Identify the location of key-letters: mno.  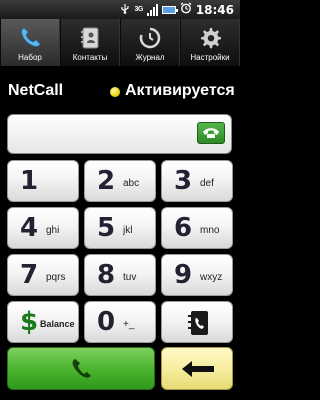
(210, 230).